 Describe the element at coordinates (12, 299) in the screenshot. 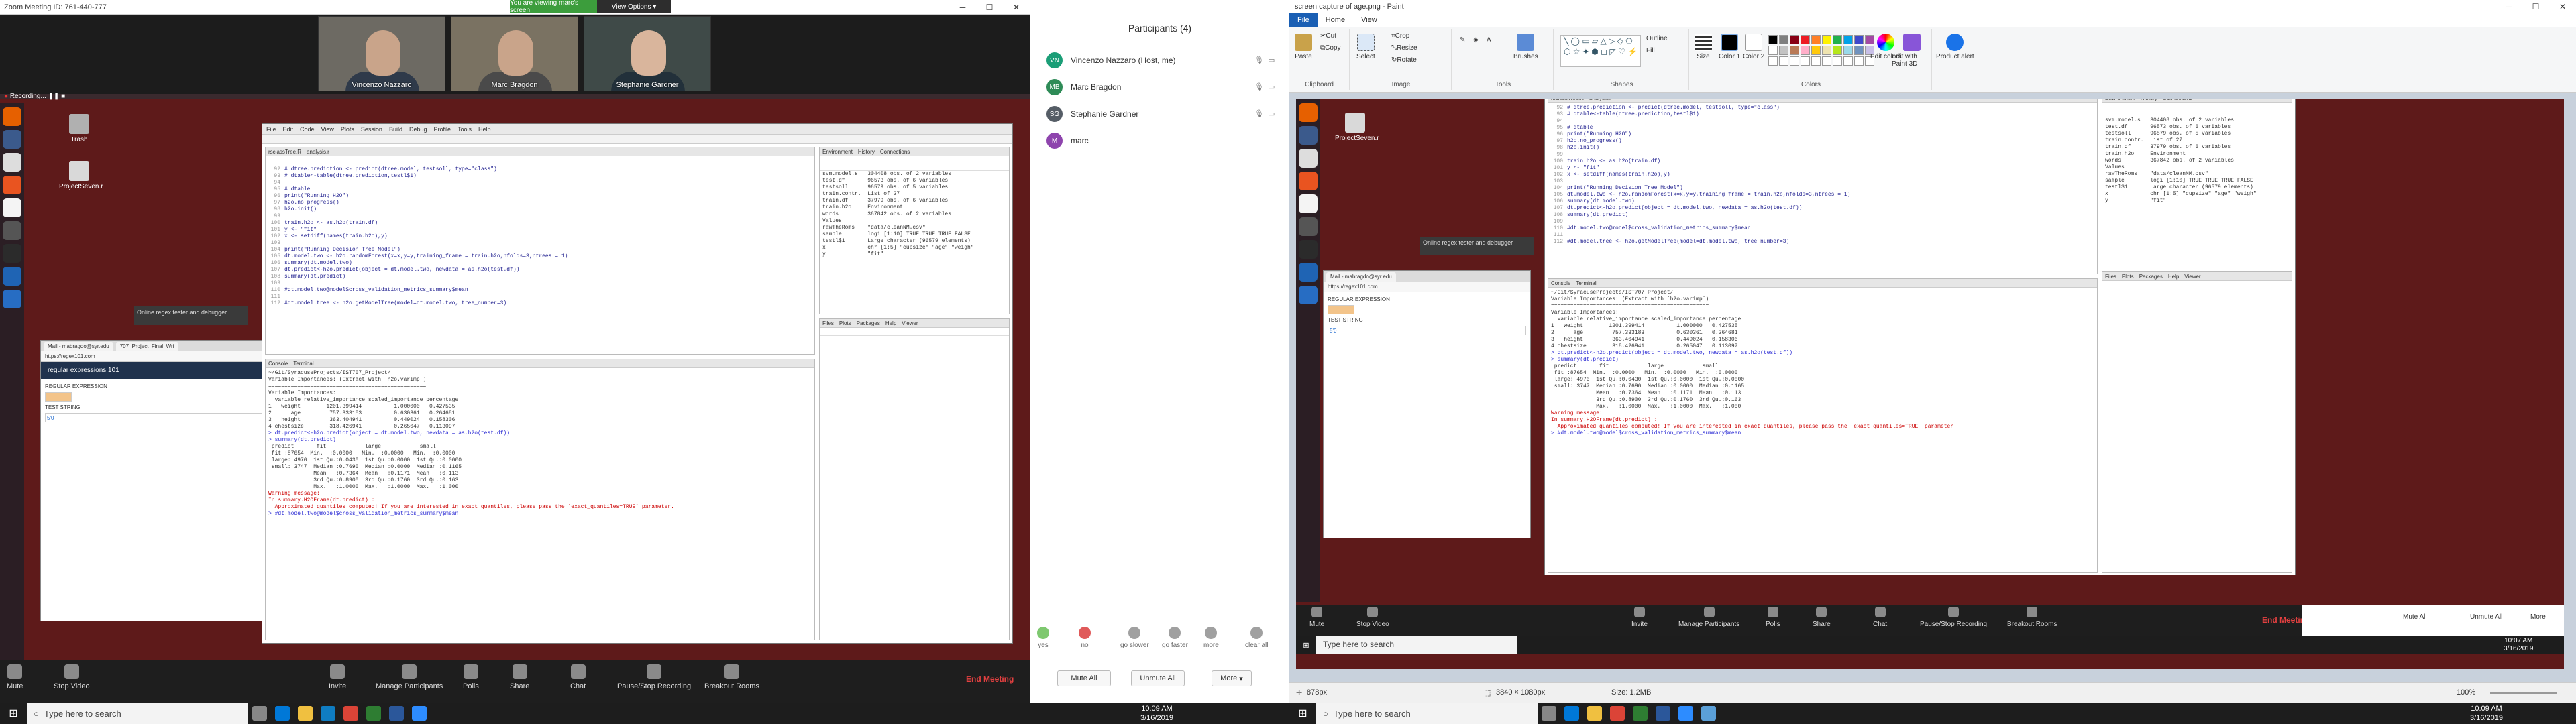

I see `r-icon` at that location.